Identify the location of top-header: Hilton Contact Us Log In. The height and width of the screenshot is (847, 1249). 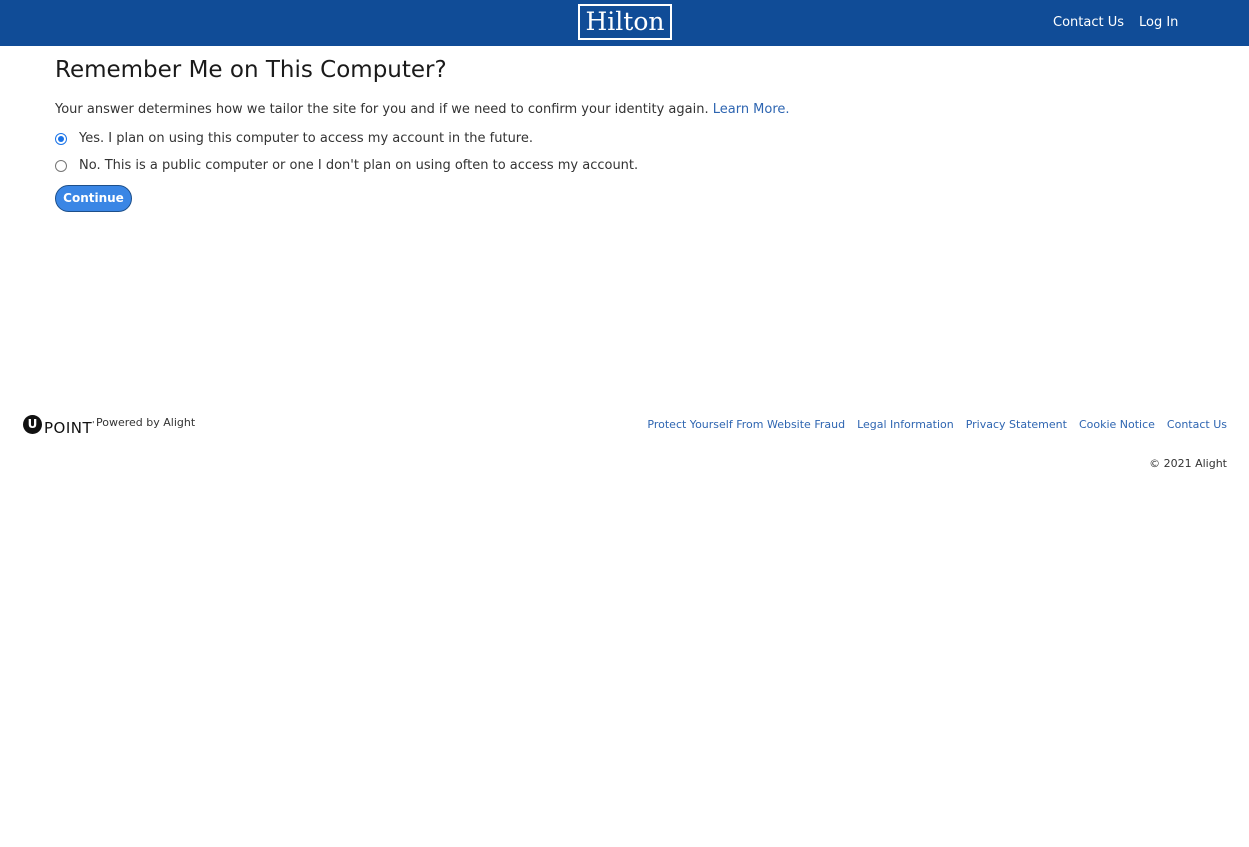
(624, 23).